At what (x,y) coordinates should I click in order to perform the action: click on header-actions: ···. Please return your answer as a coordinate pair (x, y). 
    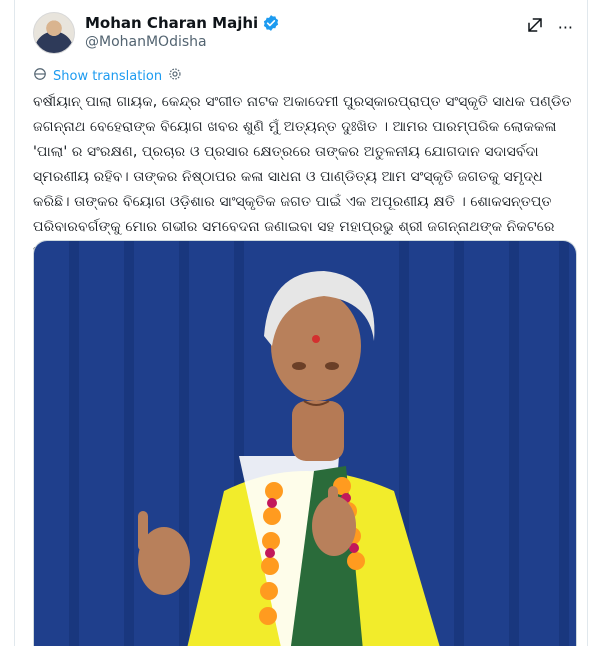
    Looking at the image, I should click on (549, 27).